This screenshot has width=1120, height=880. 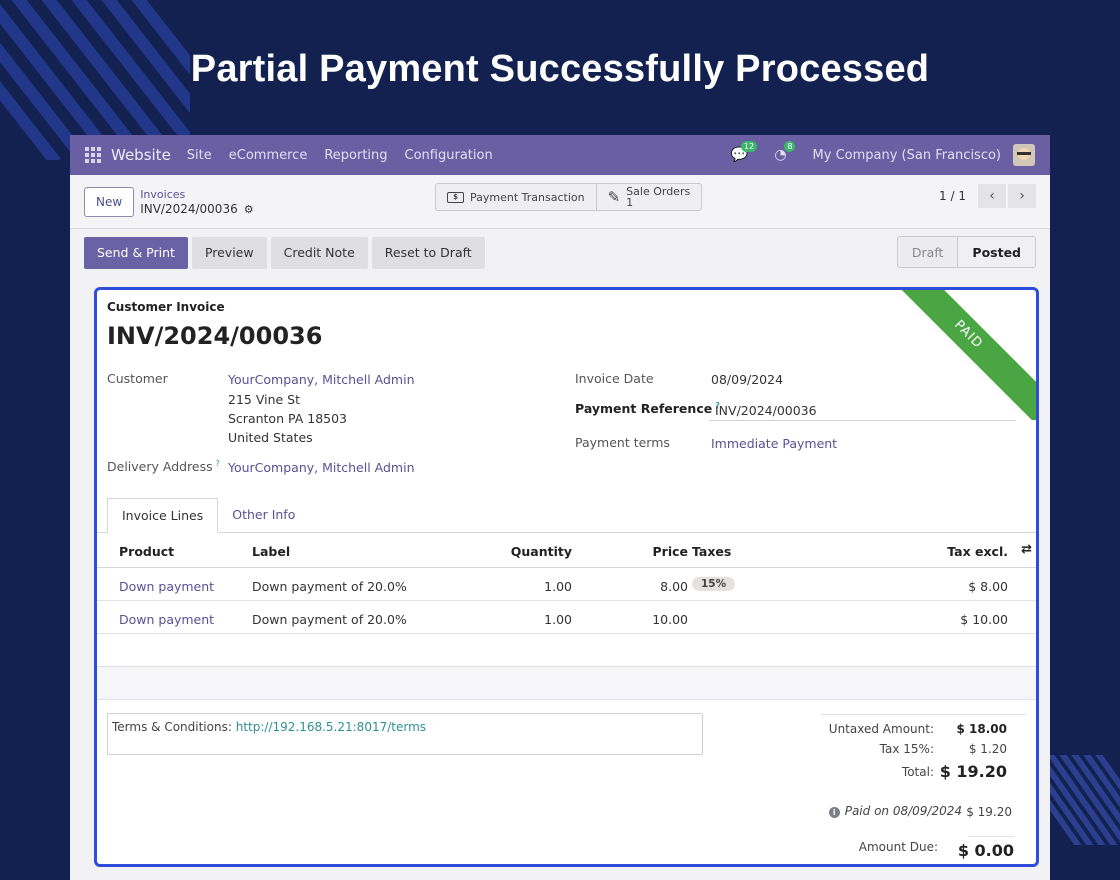 I want to click on messages-badge: 12, so click(x=749, y=146).